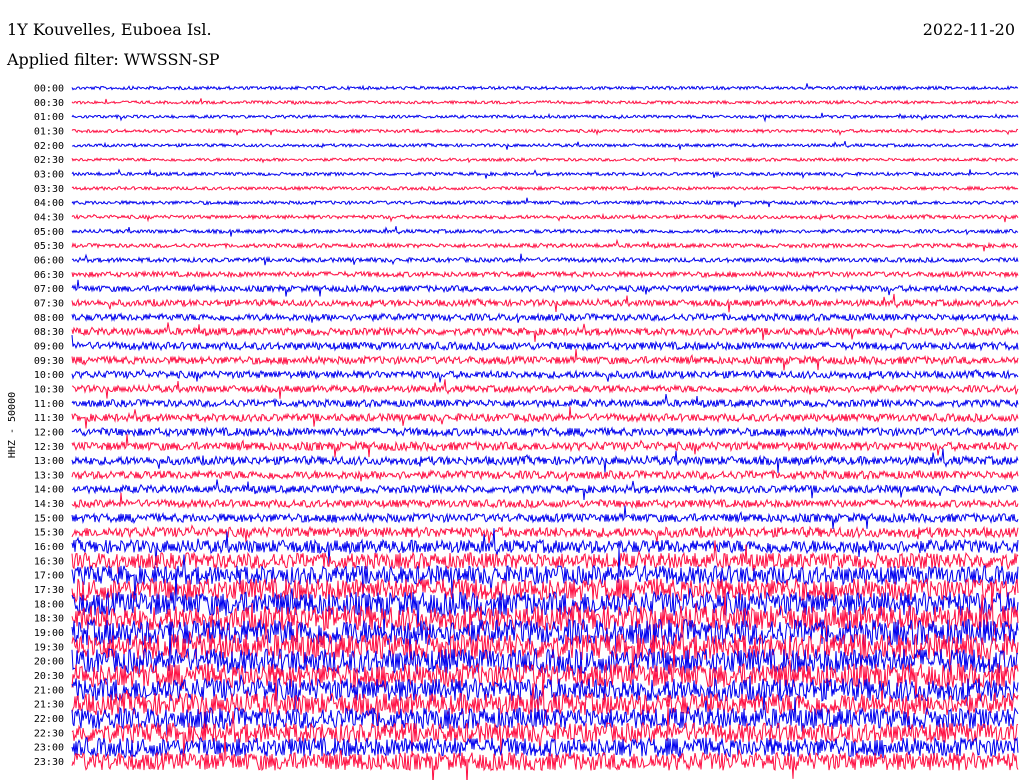 The width and height of the screenshot is (1024, 780). Describe the element at coordinates (49, 432) in the screenshot. I see `row-time-label: 12:00` at that location.